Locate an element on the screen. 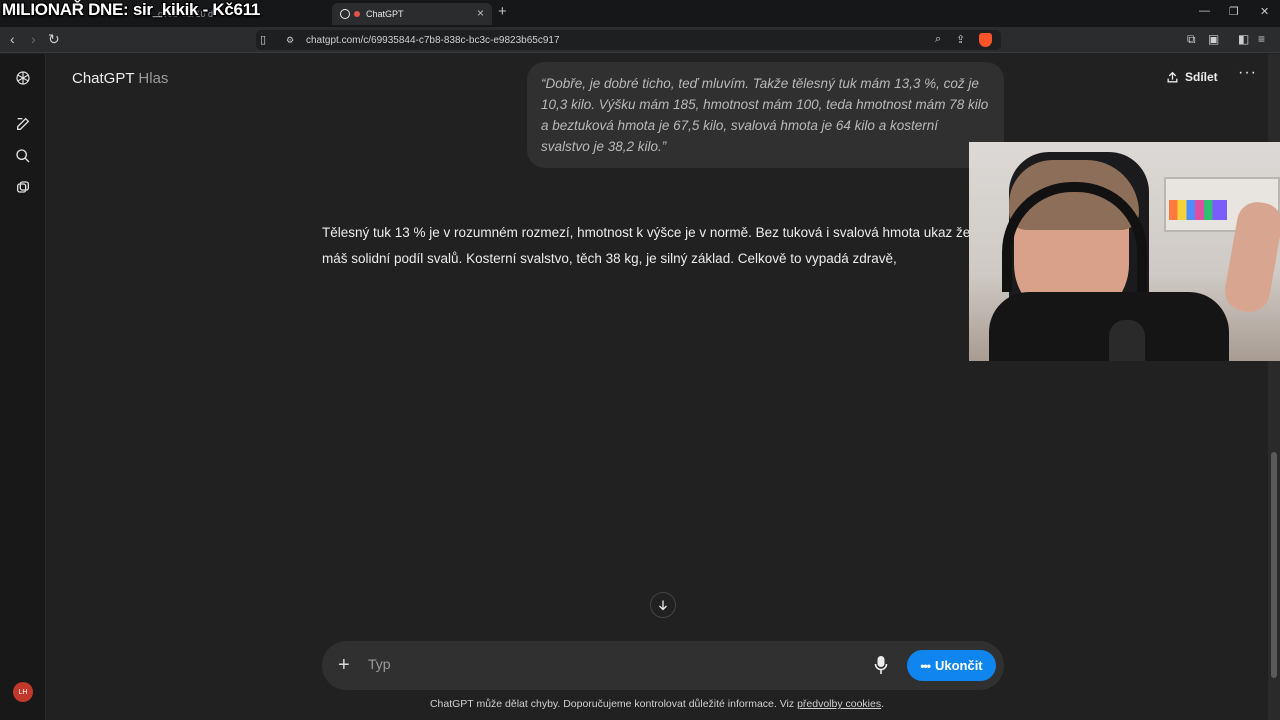 The width and height of the screenshot is (1280, 720). app-title-text: ChatGPT is located at coordinates (103, 78).